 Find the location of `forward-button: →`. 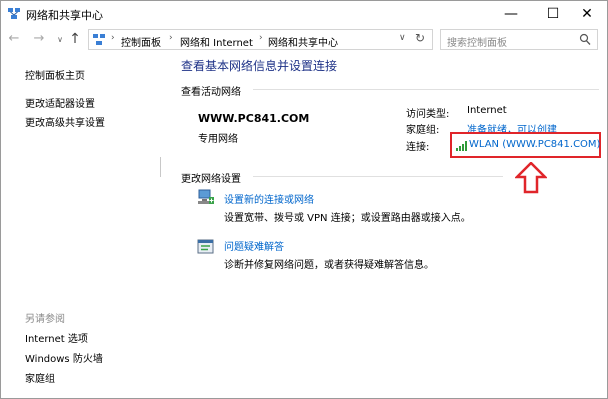

forward-button: → is located at coordinates (39, 39).